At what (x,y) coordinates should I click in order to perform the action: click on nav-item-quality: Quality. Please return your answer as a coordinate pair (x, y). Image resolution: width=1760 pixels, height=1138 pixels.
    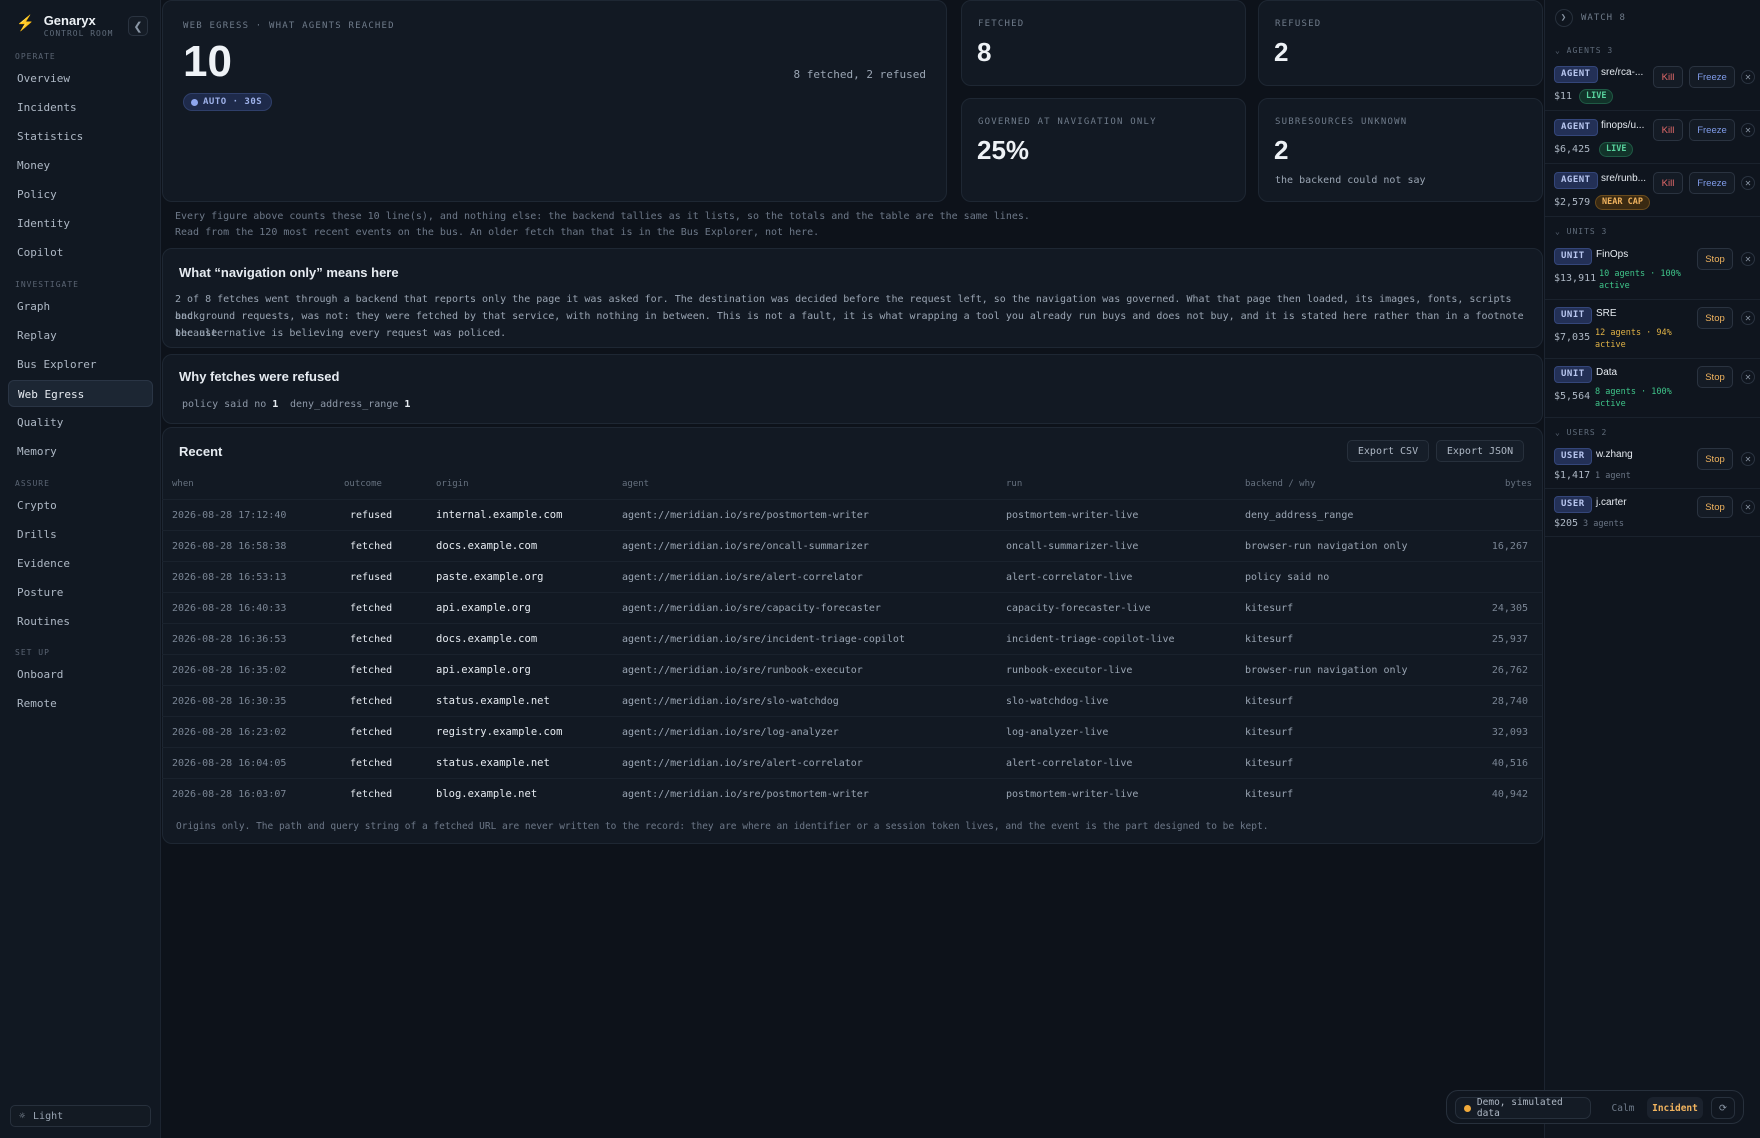
    Looking at the image, I should click on (80, 422).